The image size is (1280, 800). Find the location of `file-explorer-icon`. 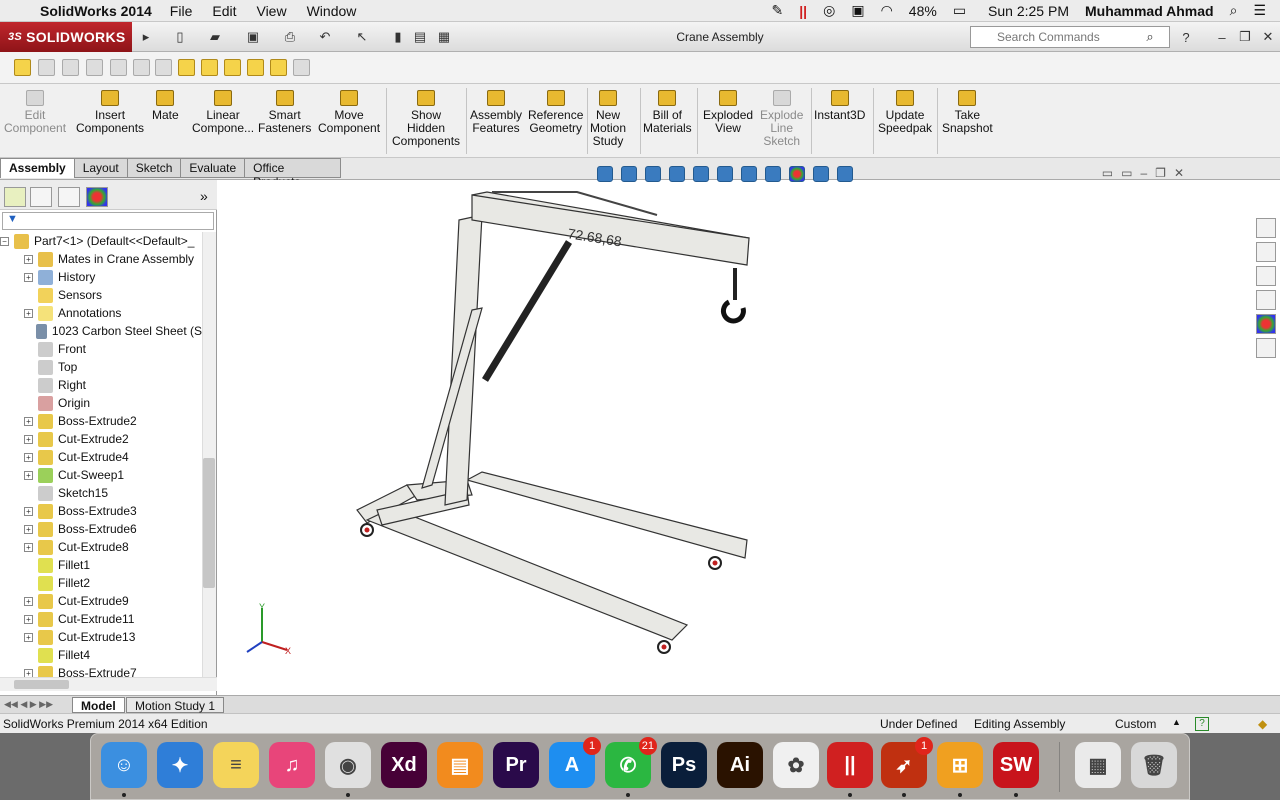

file-explorer-icon is located at coordinates (1266, 276).